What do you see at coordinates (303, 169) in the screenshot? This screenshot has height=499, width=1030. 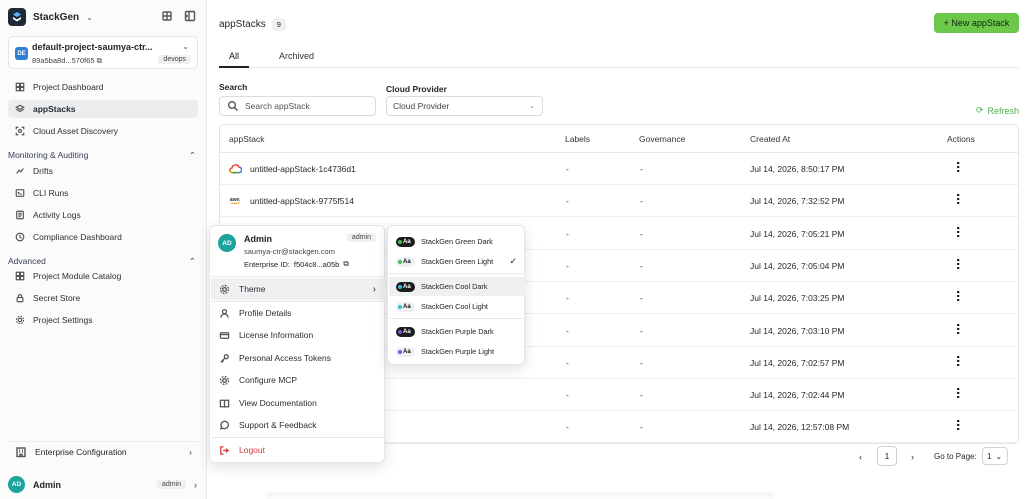 I see `appstack-name: untitled-appStack-1c4736d1` at bounding box center [303, 169].